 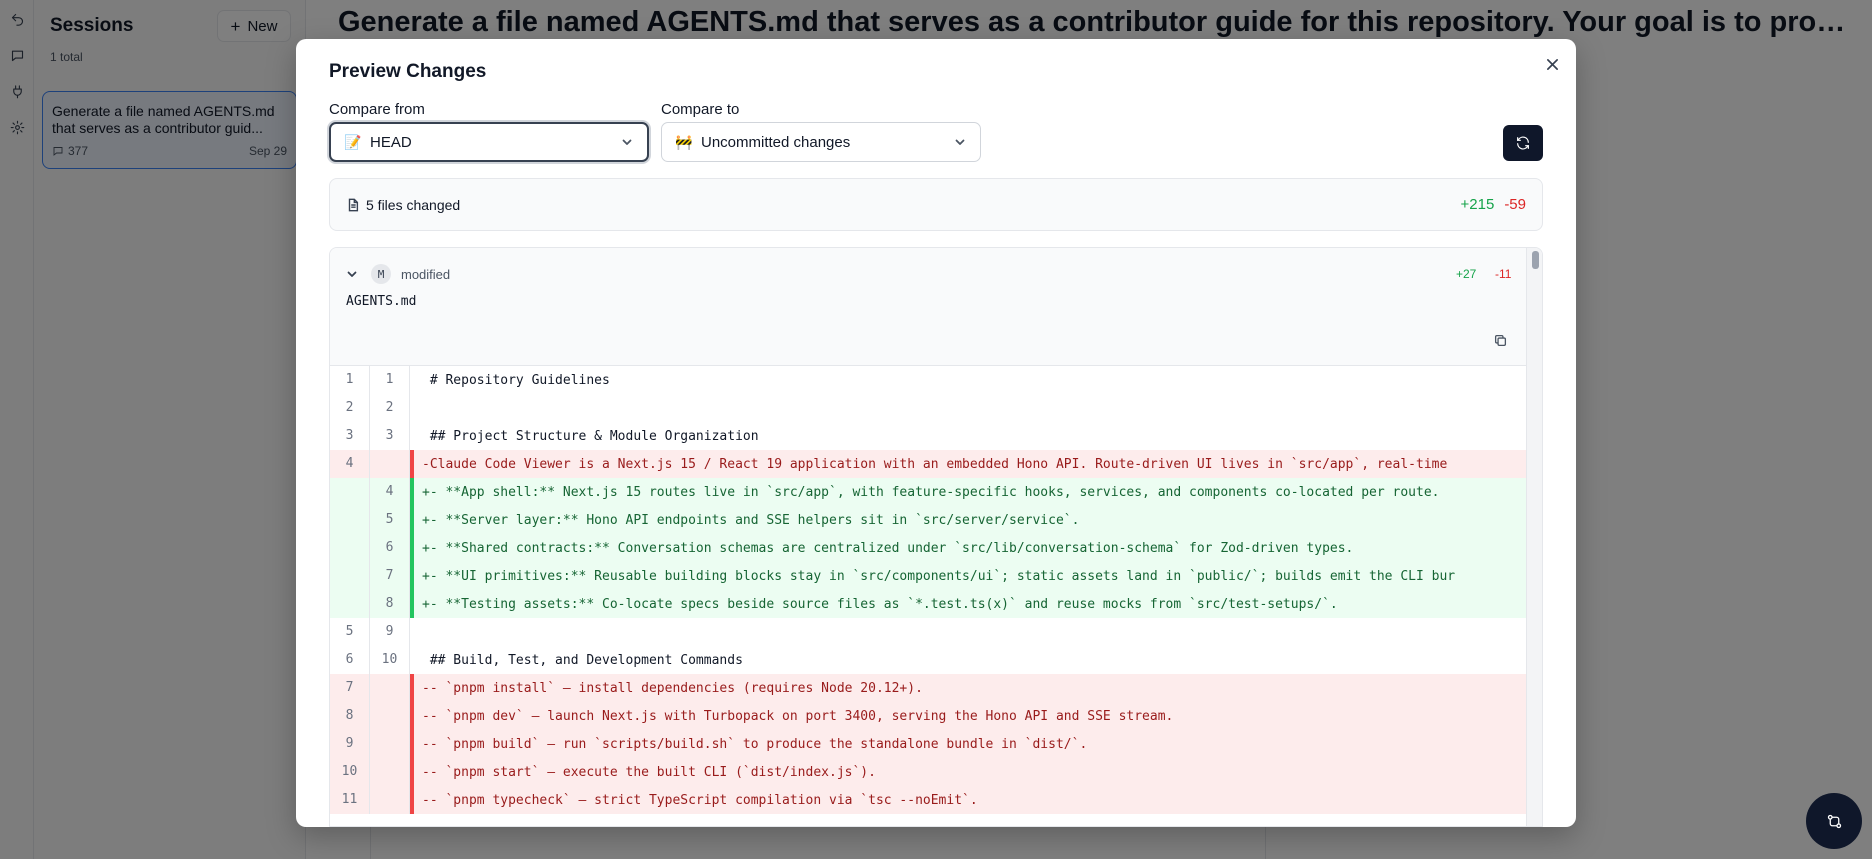 I want to click on old-line-number: 1, so click(x=350, y=380).